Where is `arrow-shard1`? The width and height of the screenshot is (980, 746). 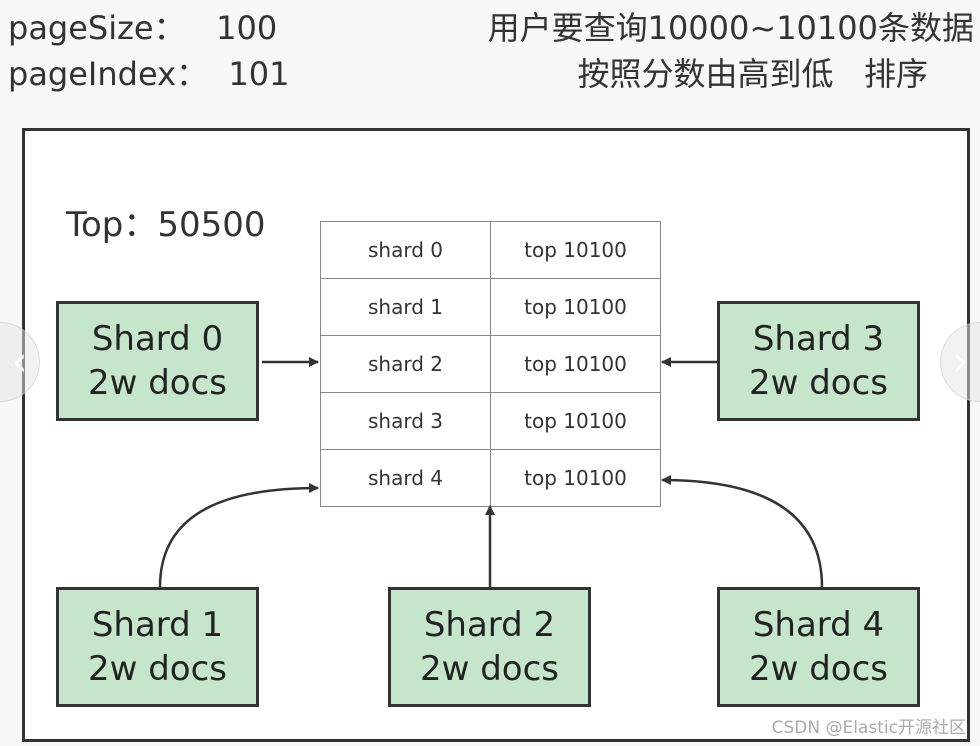
arrow-shard1 is located at coordinates (238, 535).